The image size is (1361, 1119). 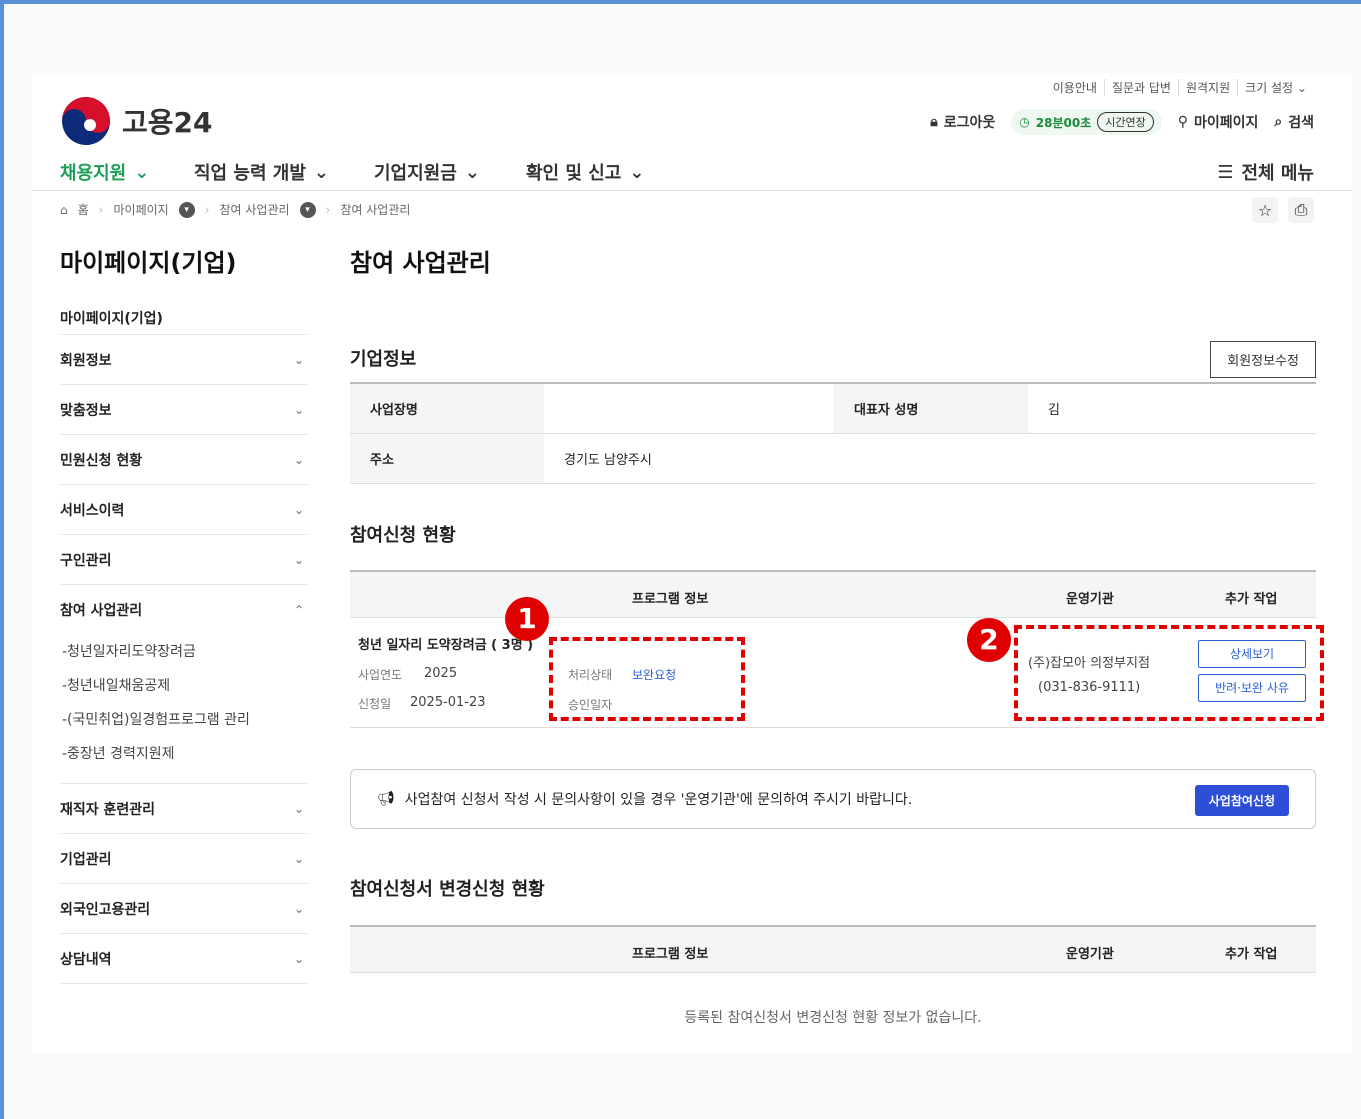 I want to click on gnb-subsidy: 기업지원금 ⌄, so click(x=427, y=172).